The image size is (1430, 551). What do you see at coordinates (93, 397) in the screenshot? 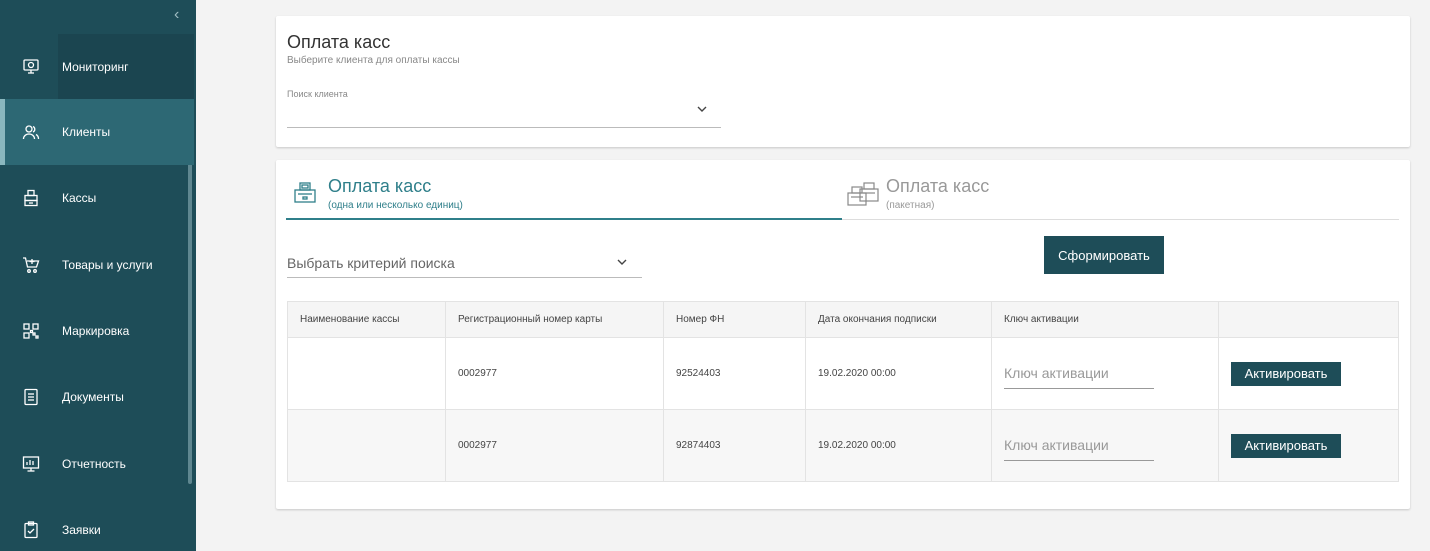
I see `sidebar-item-label: Документы` at bounding box center [93, 397].